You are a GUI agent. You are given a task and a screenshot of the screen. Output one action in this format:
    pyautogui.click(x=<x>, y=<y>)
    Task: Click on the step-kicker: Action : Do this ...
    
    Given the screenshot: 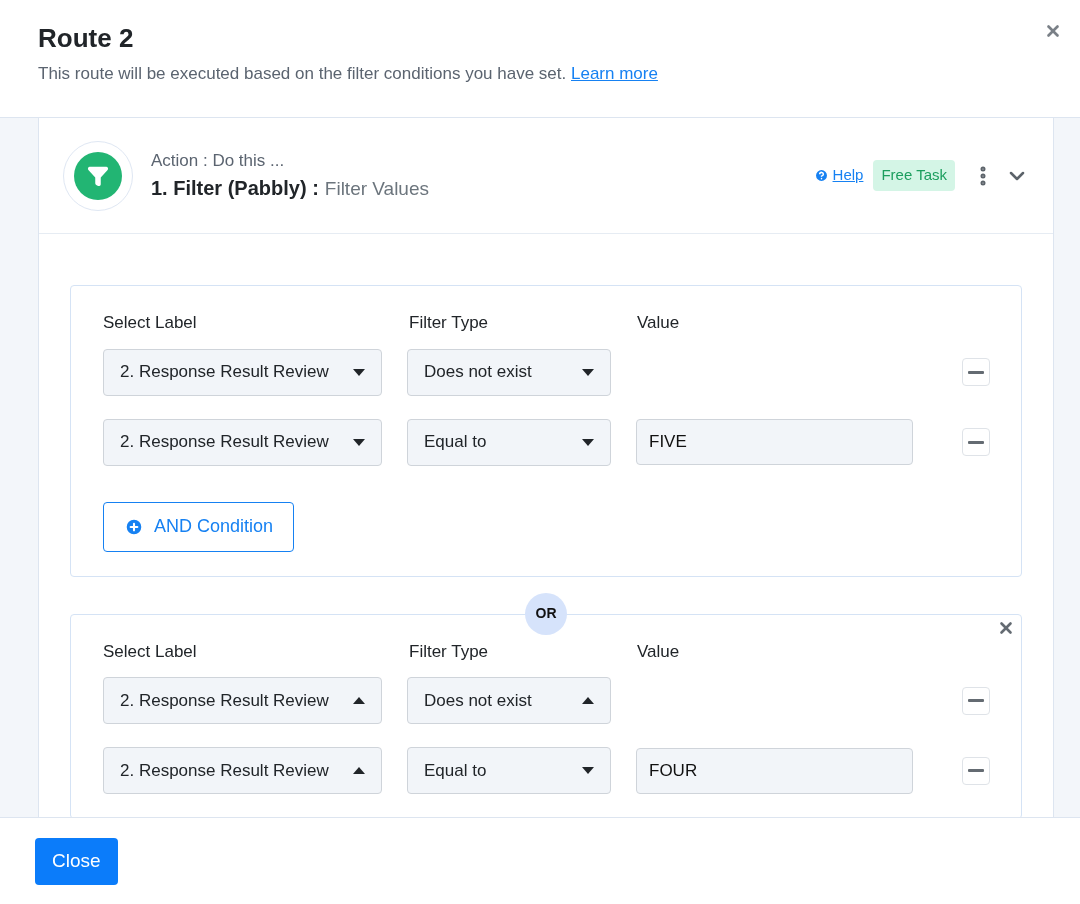 What is the action you would take?
    pyautogui.click(x=218, y=160)
    